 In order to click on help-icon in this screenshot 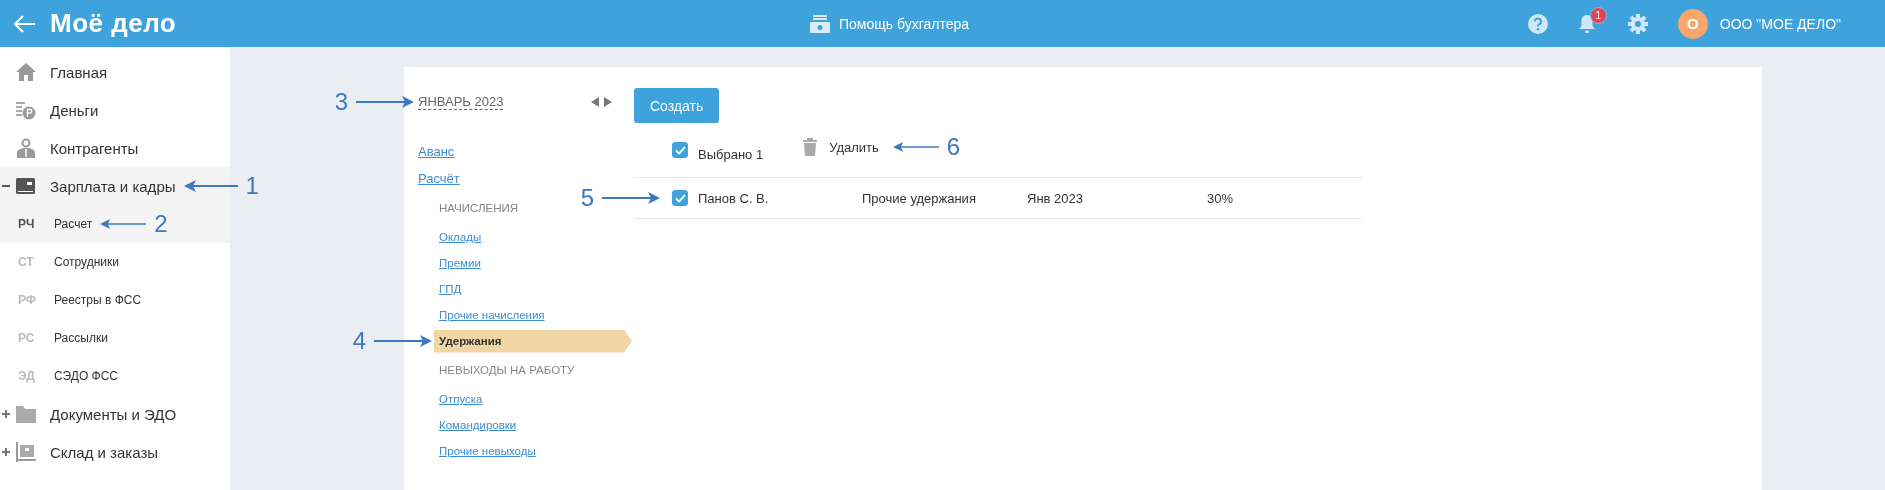, I will do `click(1537, 23)`.